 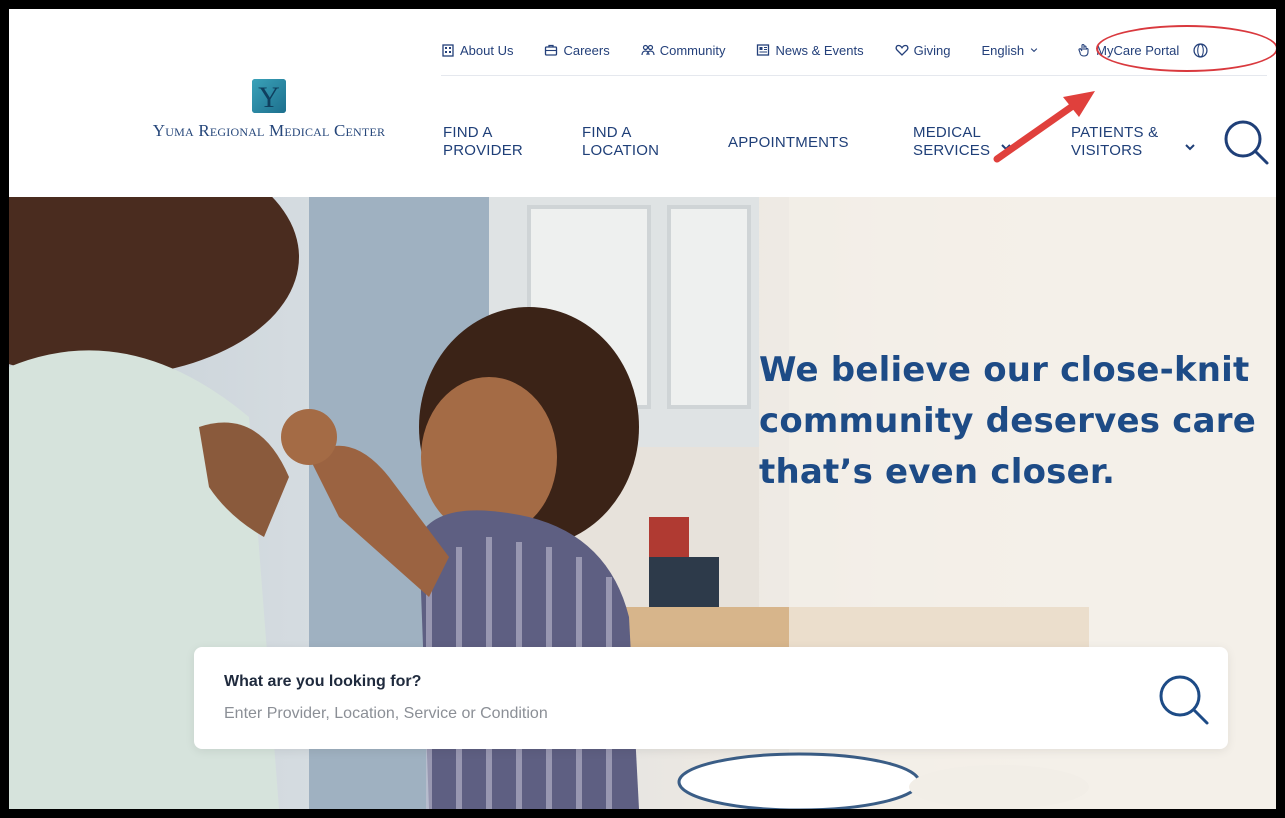 What do you see at coordinates (483, 150) in the screenshot?
I see `nav-label-line2: PROVIDER` at bounding box center [483, 150].